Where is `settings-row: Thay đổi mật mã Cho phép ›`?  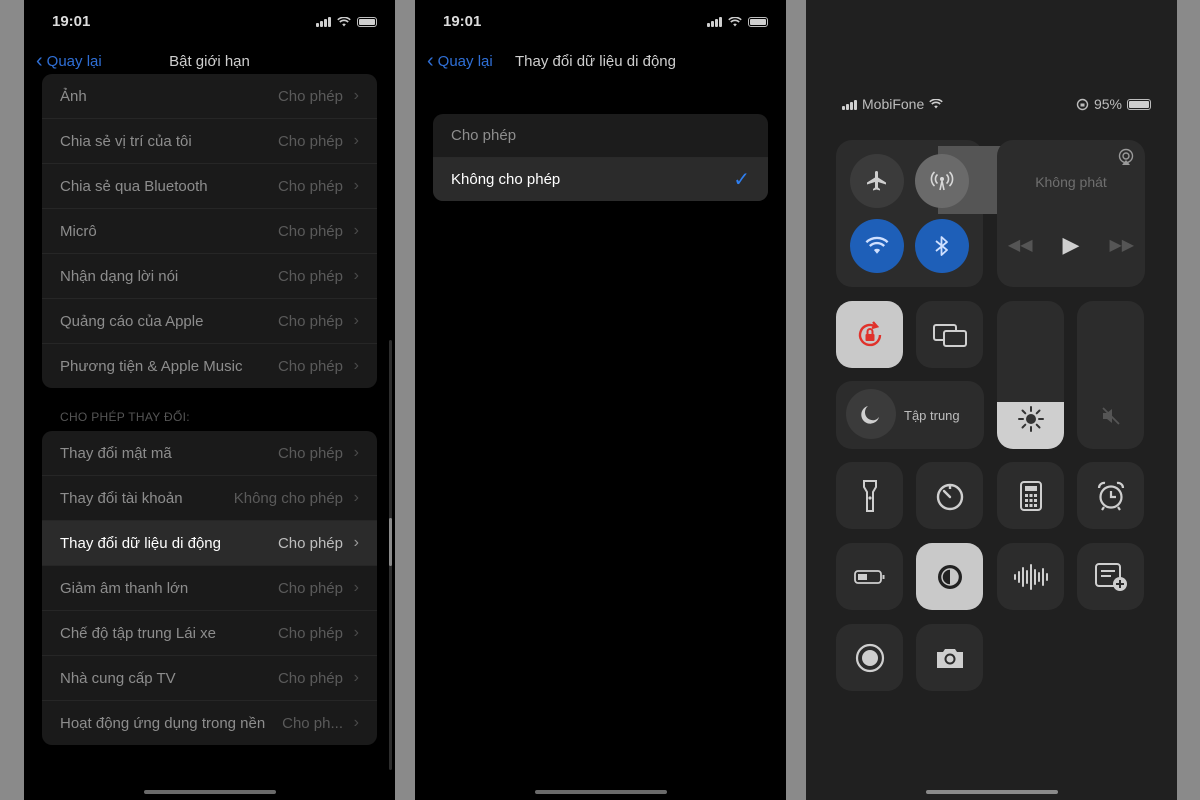
settings-row: Thay đổi mật mã Cho phép › is located at coordinates (209, 453).